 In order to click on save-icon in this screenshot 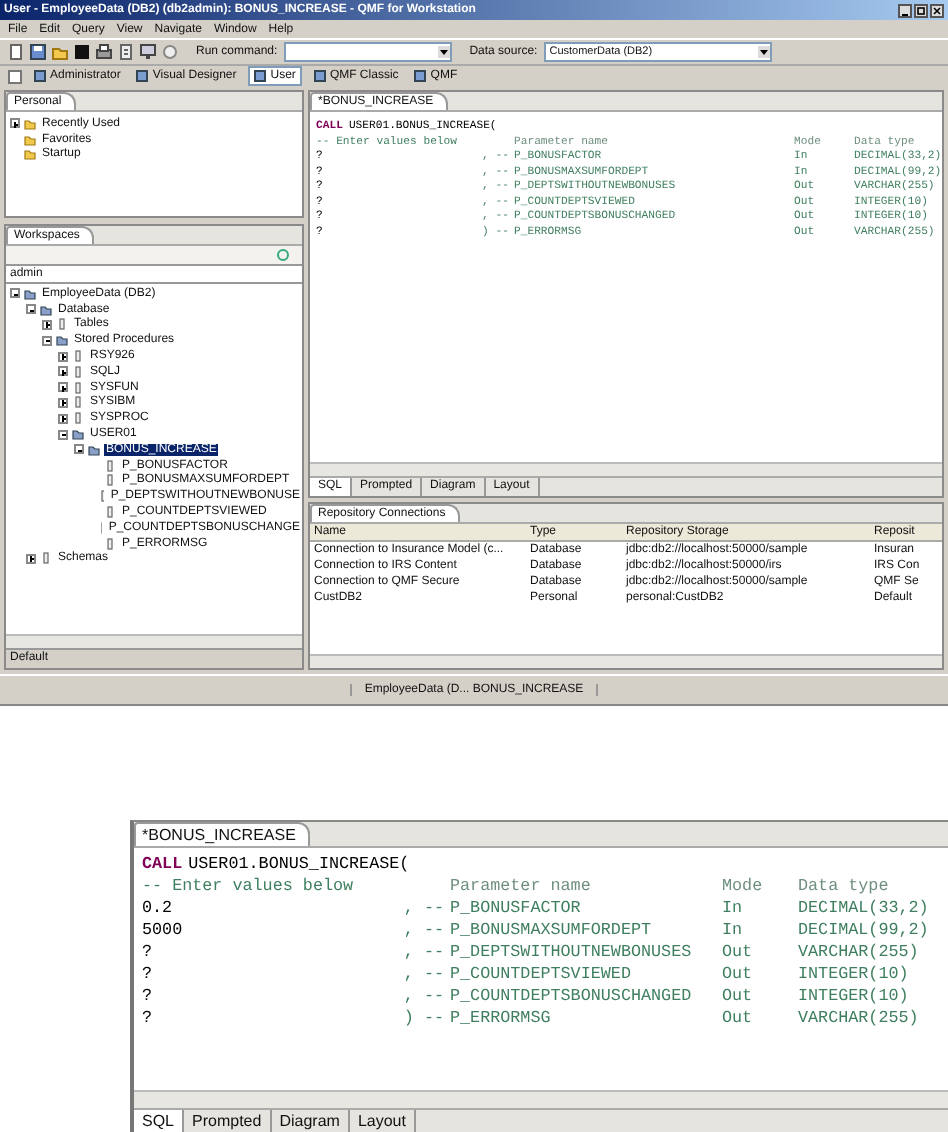, I will do `click(38, 52)`.